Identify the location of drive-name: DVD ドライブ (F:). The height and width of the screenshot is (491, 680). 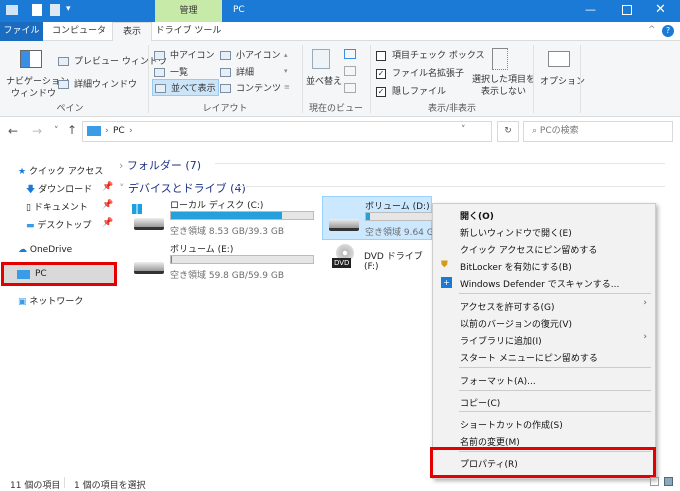
(393, 262).